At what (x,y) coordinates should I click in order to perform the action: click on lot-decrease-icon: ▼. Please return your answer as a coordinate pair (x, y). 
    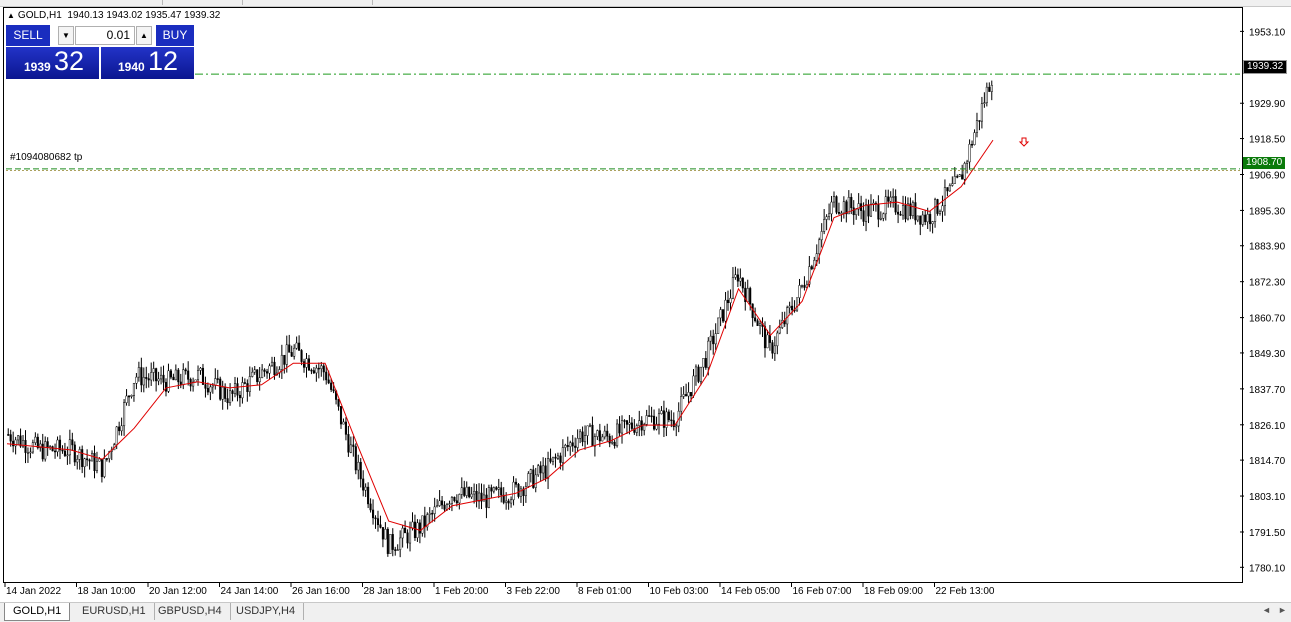
    Looking at the image, I should click on (66, 35).